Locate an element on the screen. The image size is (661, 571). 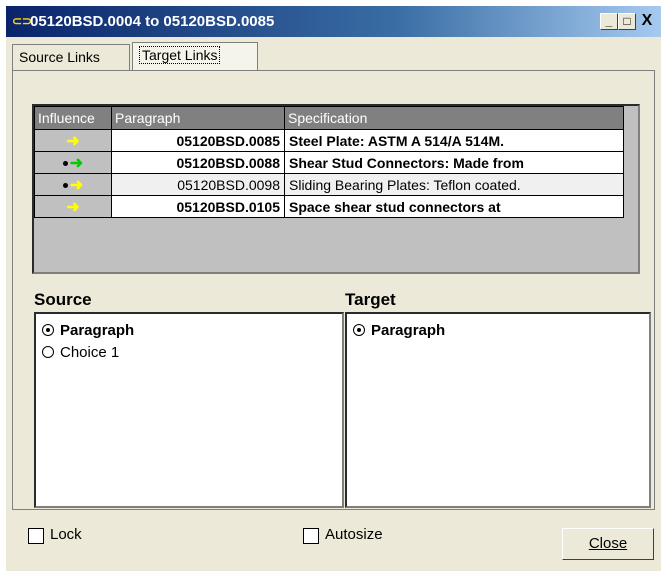
source-label: Source is located at coordinates (63, 299).